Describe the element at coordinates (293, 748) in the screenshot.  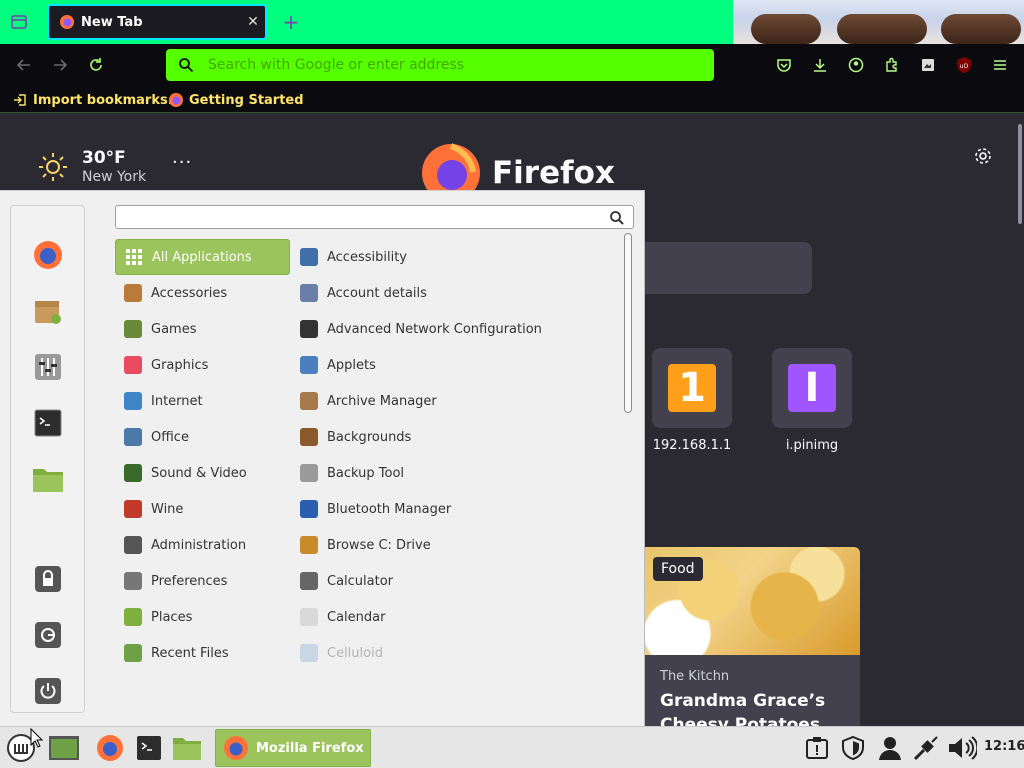
I see `taskbar-window-firefox: Mozilla Firefox` at that location.